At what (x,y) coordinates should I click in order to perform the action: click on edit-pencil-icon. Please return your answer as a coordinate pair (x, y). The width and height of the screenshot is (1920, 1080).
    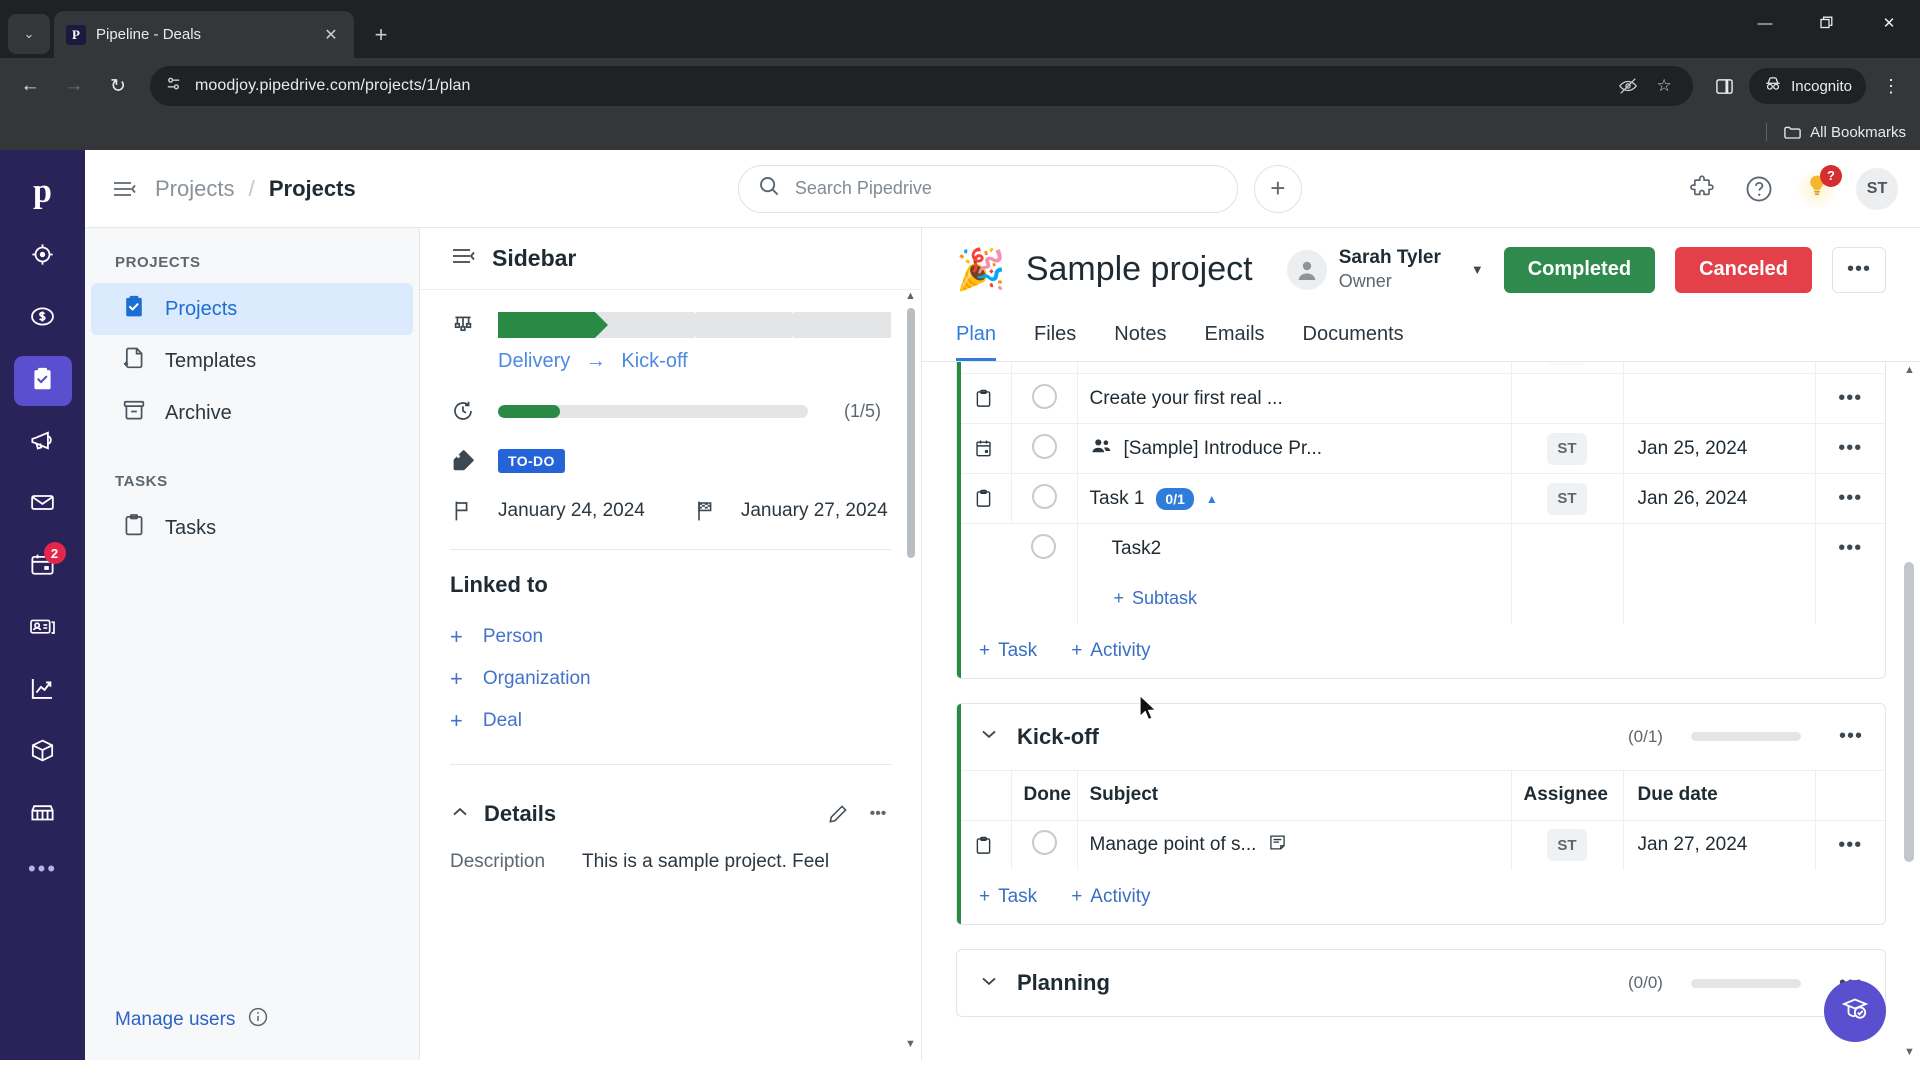
    Looking at the image, I should click on (838, 814).